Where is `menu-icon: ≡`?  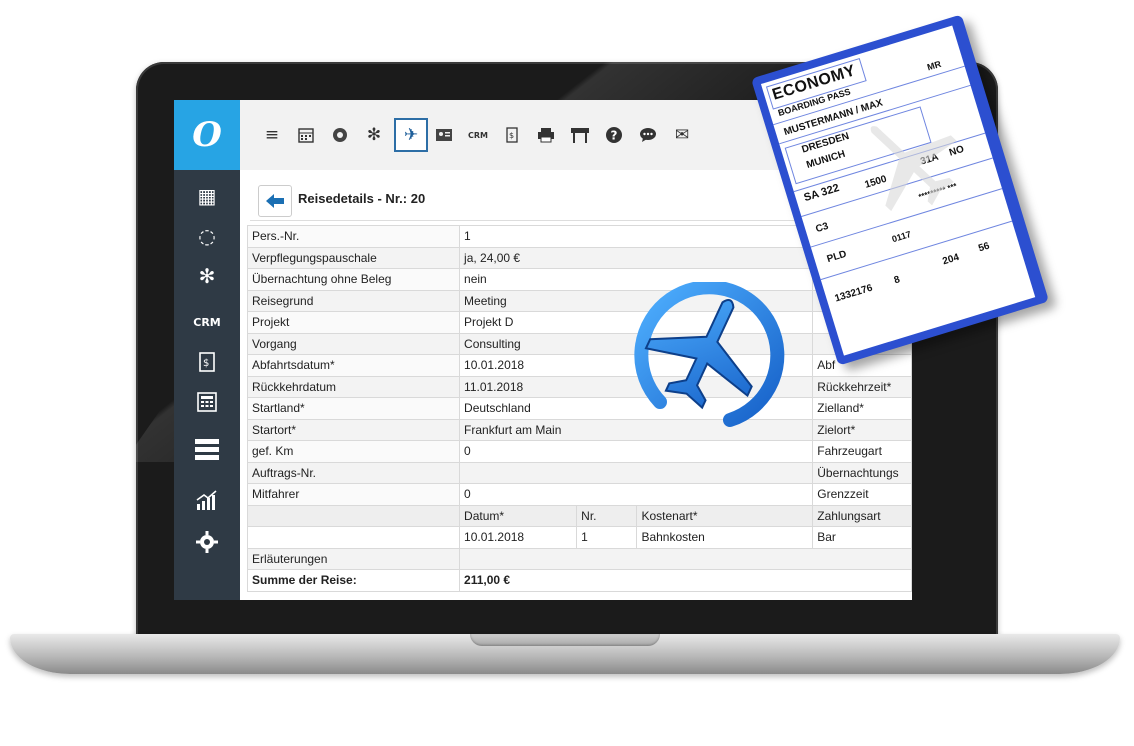
menu-icon: ≡ is located at coordinates (272, 135).